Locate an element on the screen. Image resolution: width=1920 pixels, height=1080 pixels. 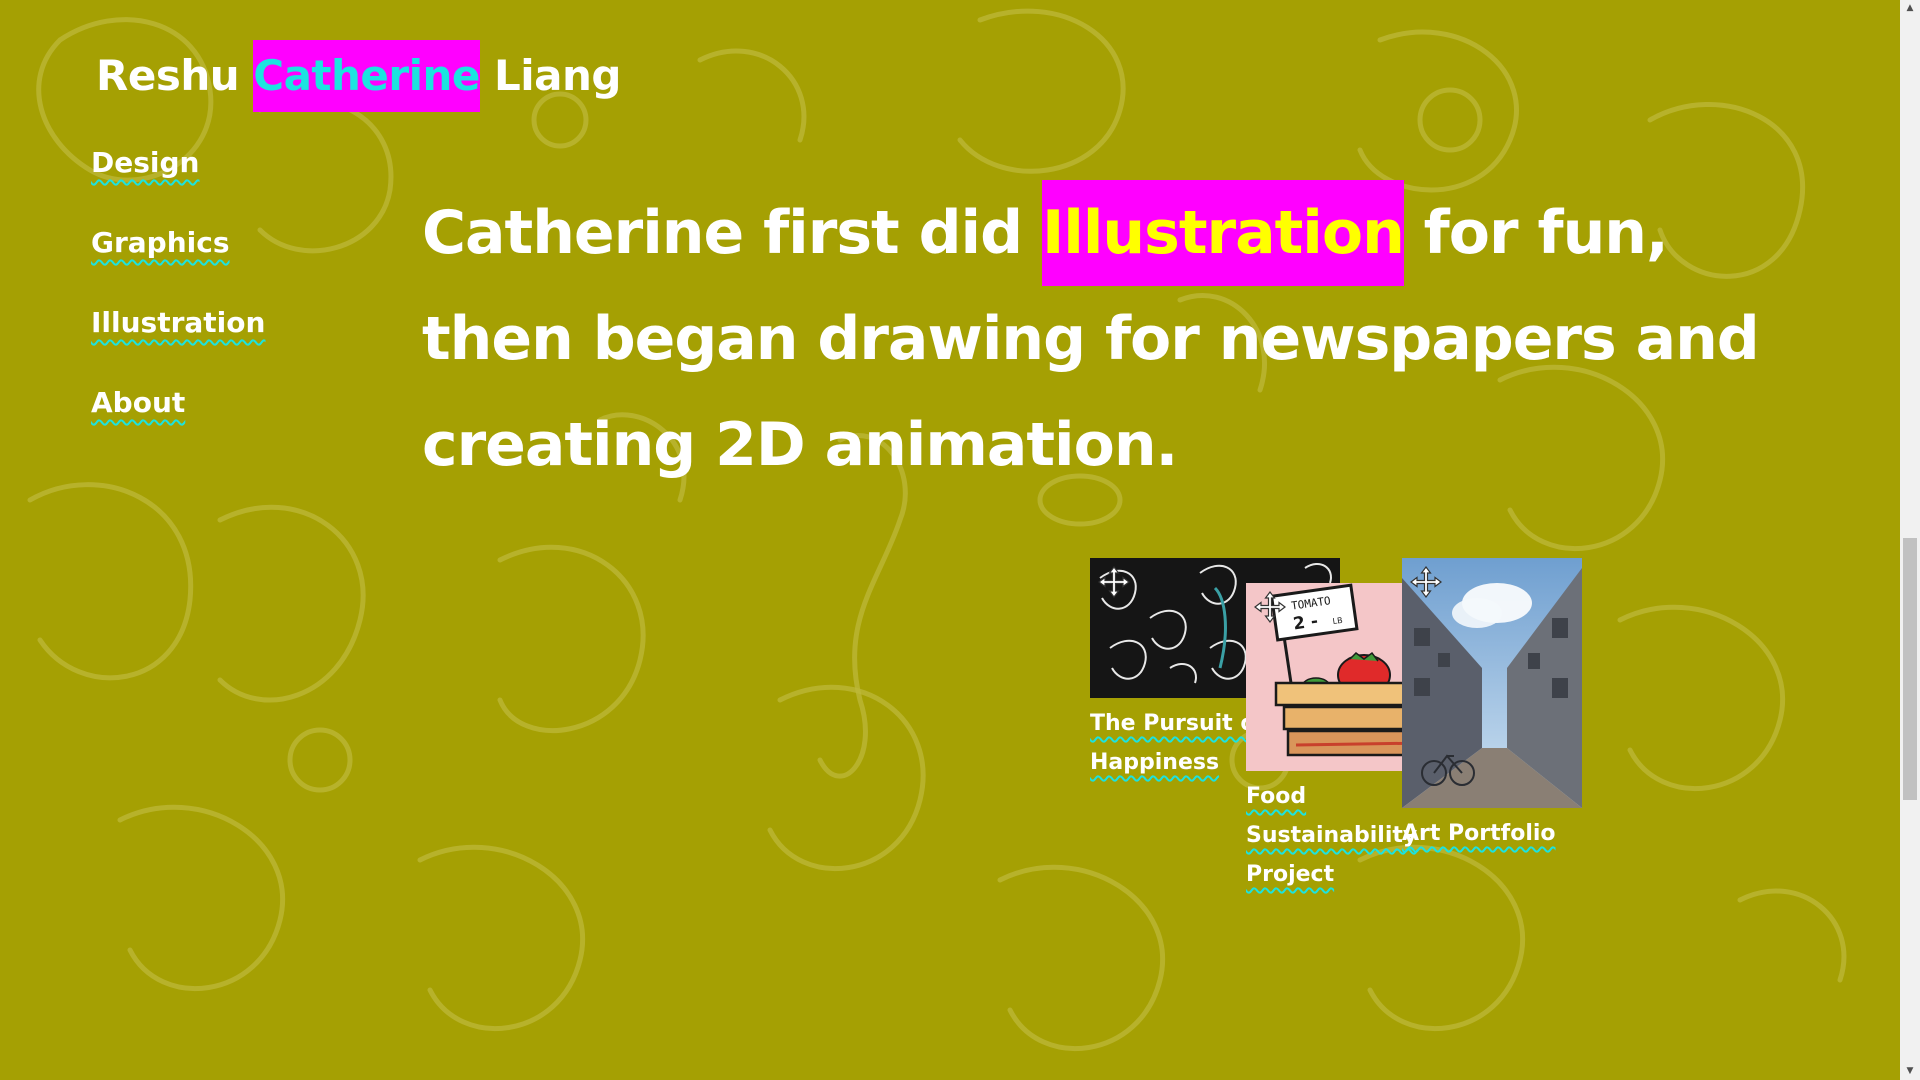
nav-link-design: Design is located at coordinates (178, 186).